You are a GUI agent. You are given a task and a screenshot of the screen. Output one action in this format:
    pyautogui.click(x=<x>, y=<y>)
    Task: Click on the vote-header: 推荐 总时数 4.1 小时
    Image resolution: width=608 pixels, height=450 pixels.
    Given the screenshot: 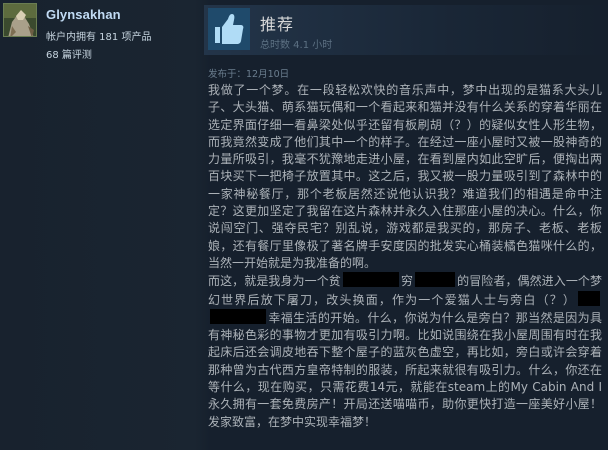 What is the action you would take?
    pyautogui.click(x=406, y=30)
    